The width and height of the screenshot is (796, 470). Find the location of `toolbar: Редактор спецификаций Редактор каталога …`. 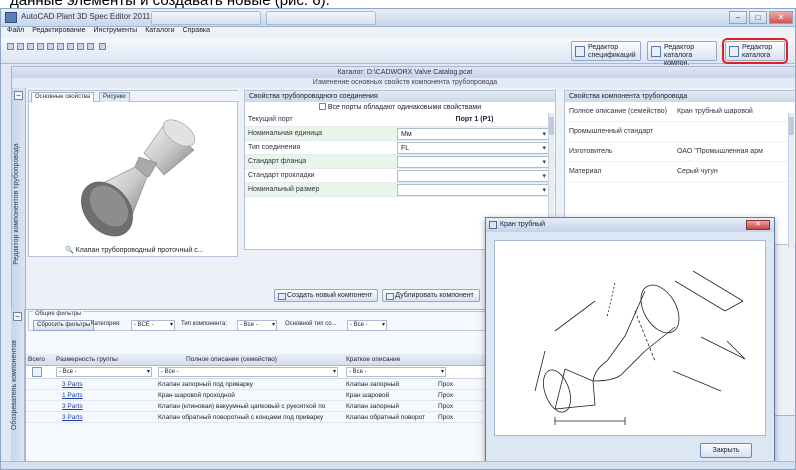

toolbar: Редактор спецификаций Редактор каталога … is located at coordinates (398, 52).